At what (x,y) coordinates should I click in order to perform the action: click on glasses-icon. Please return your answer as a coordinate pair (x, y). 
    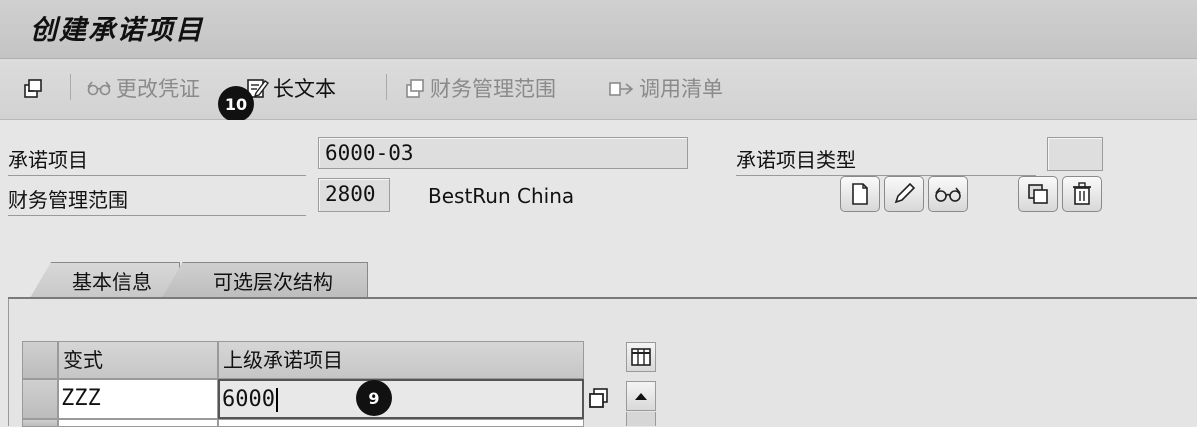
    Looking at the image, I should click on (99, 88).